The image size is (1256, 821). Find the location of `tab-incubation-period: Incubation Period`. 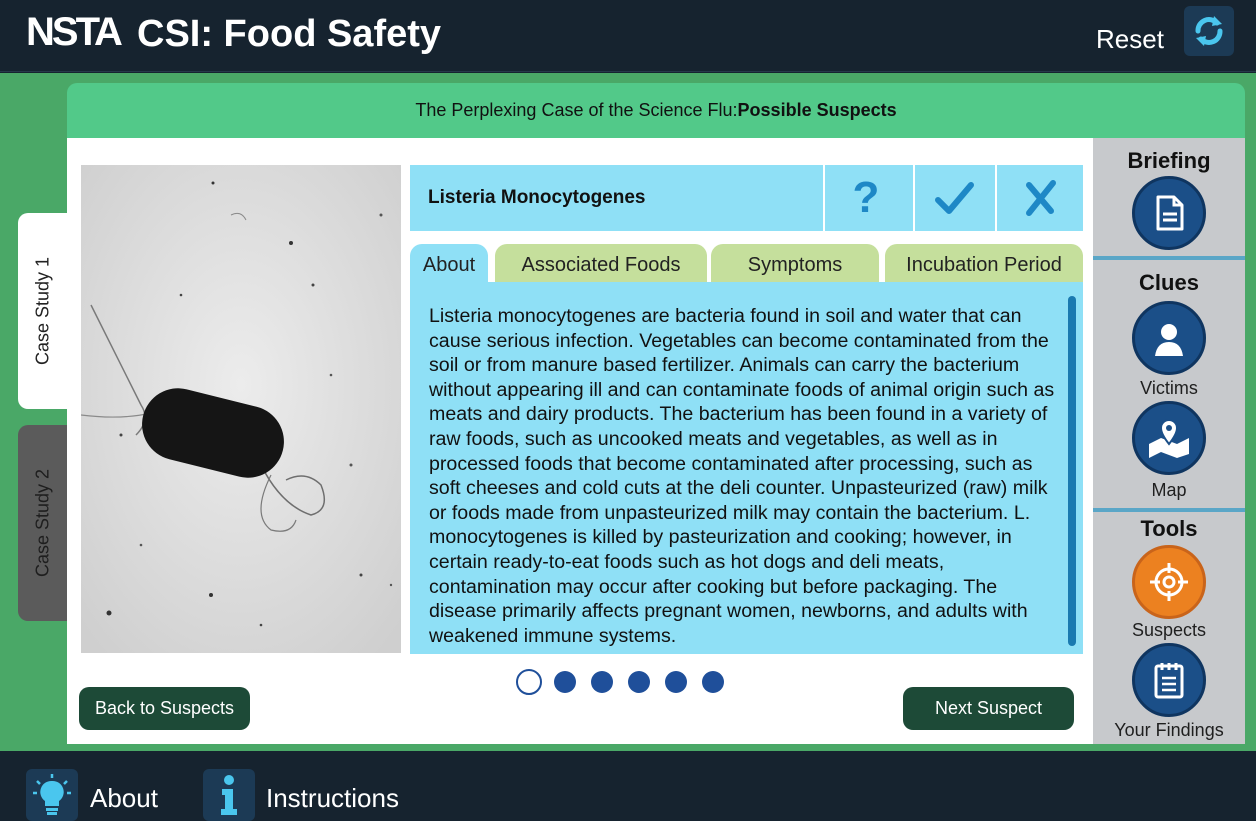

tab-incubation-period: Incubation Period is located at coordinates (984, 263).